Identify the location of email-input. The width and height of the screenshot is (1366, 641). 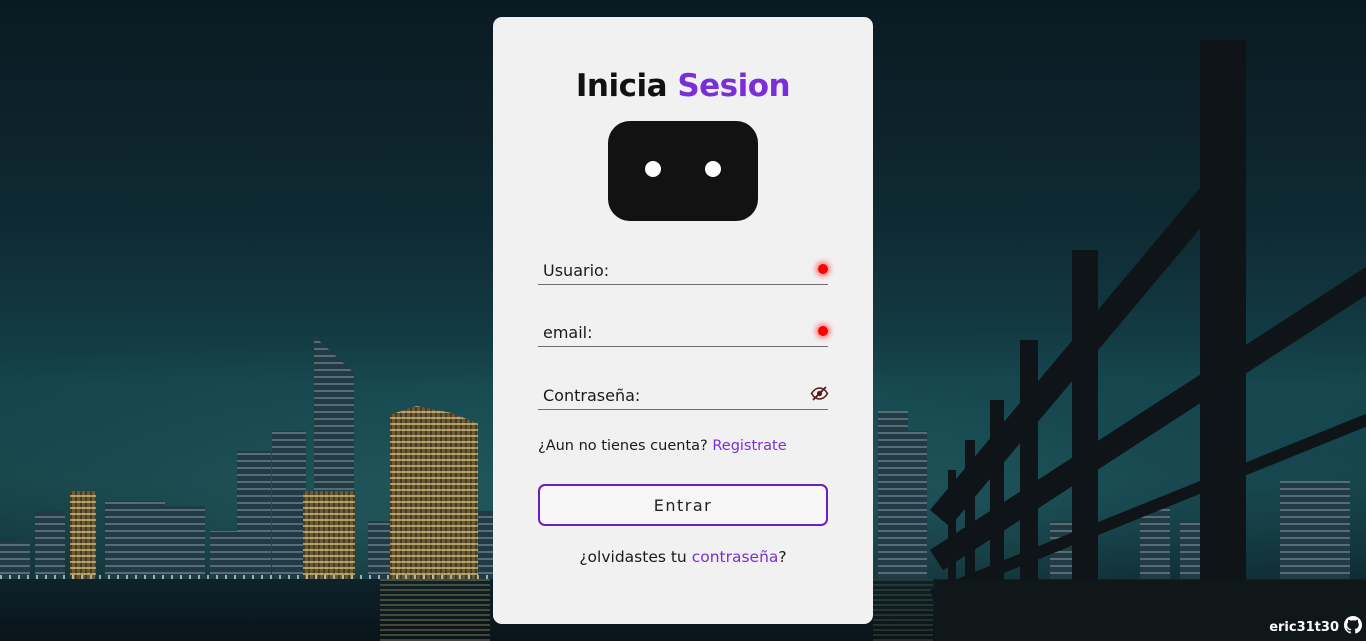
(673, 332).